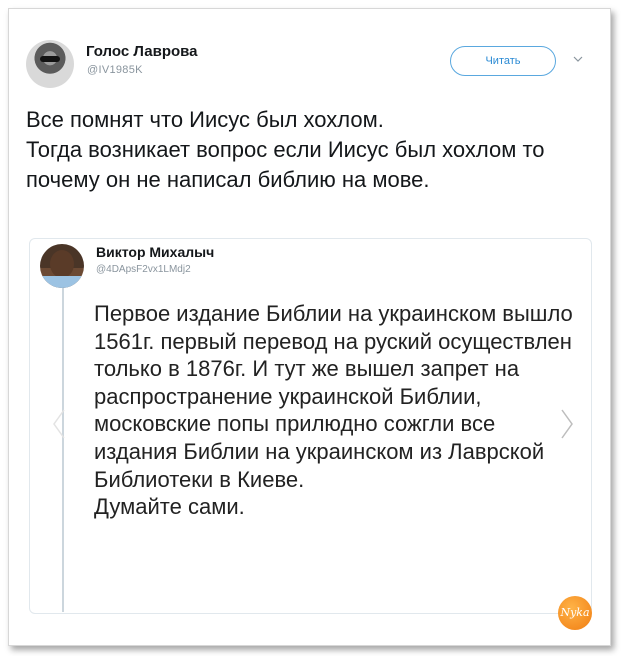  I want to click on quoted-author-avatar, so click(62, 266).